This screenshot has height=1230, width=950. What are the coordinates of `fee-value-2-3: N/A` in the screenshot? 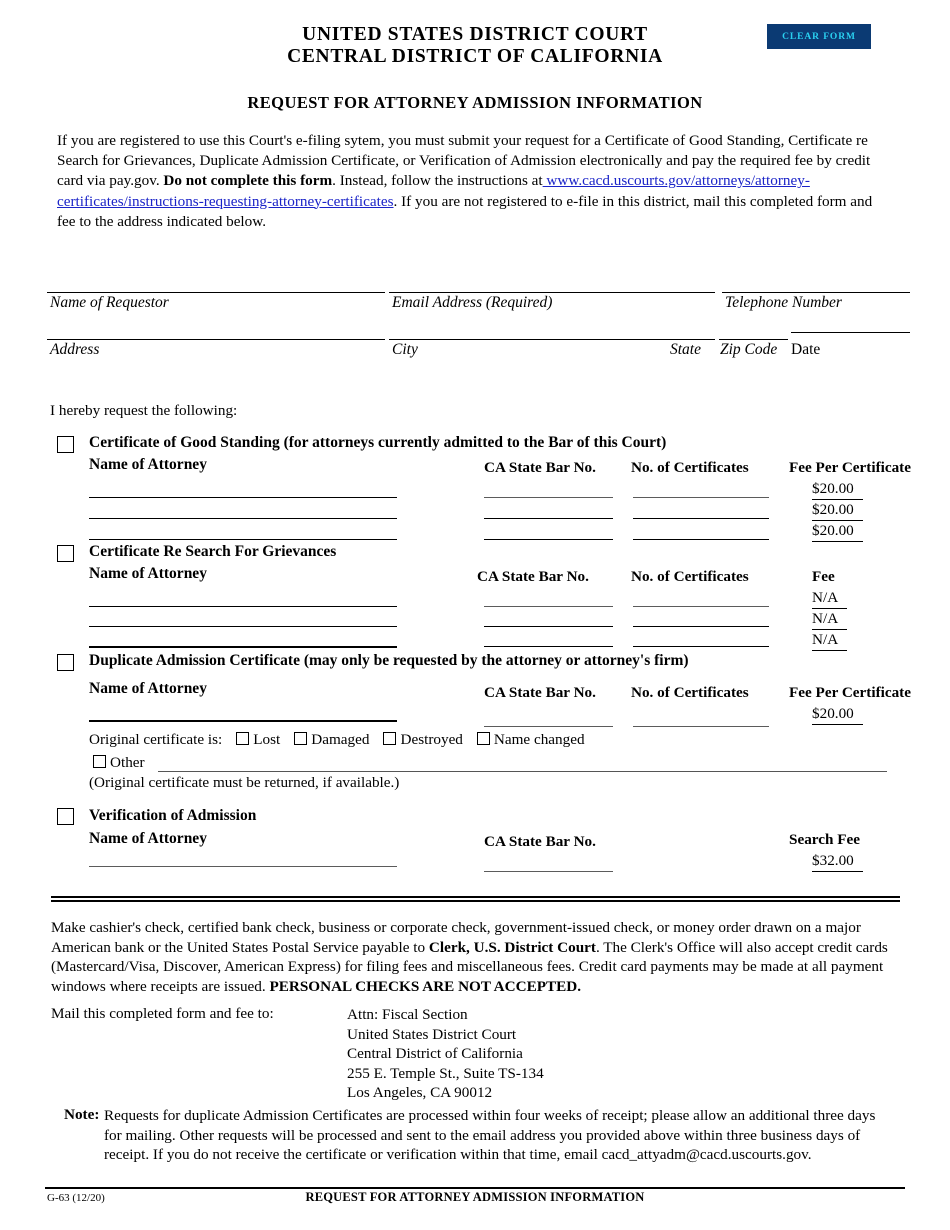 It's located at (830, 641).